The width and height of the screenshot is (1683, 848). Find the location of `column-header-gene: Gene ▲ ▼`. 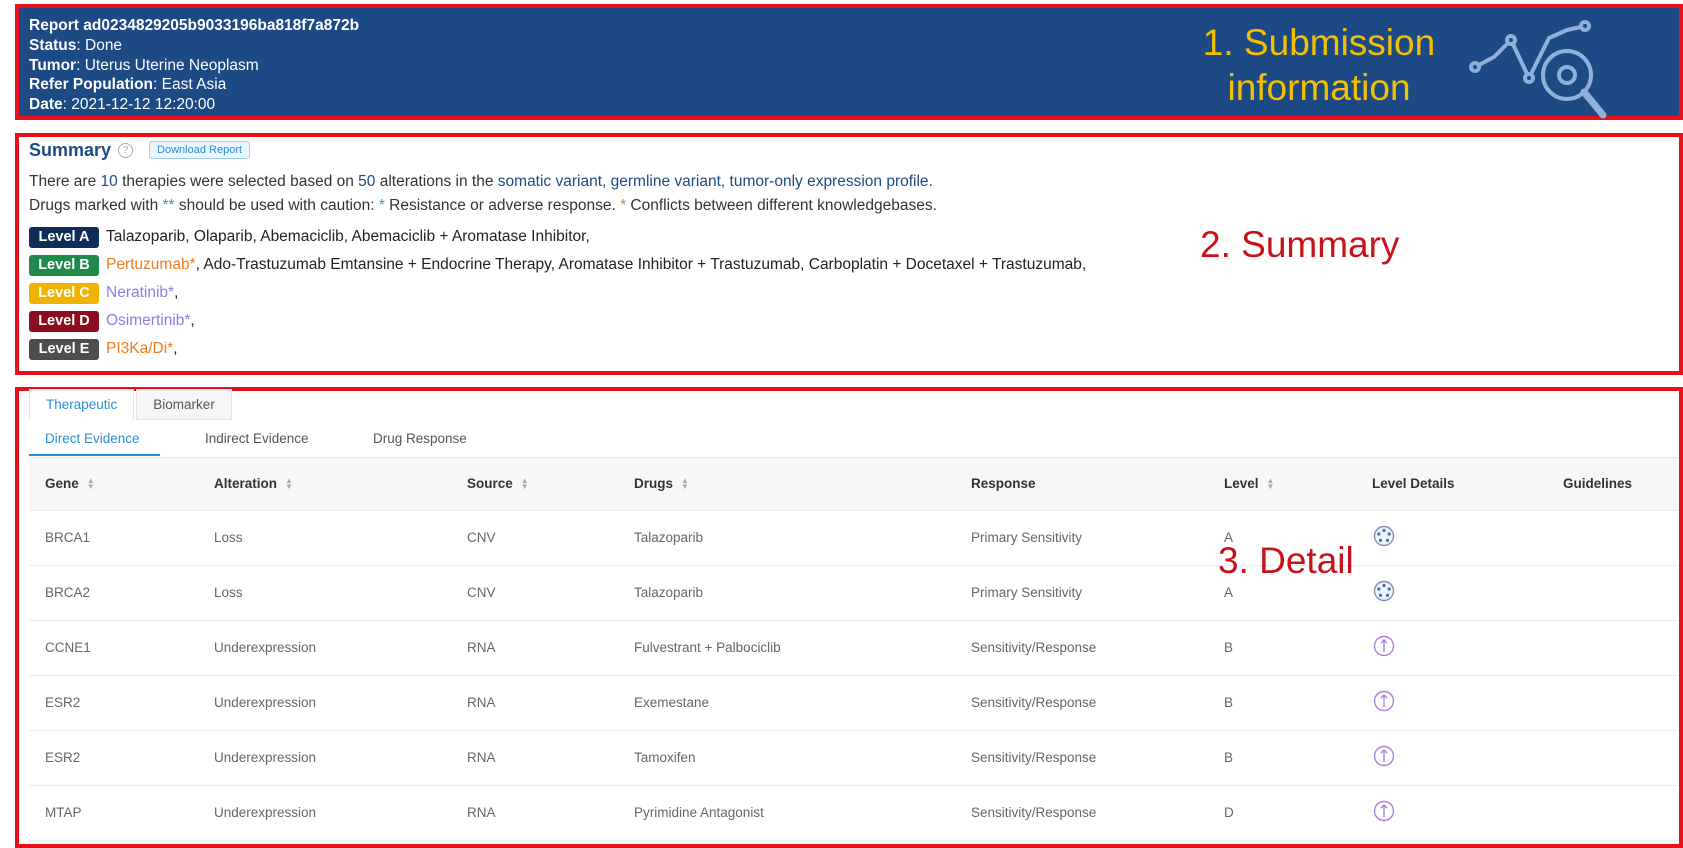

column-header-gene: Gene ▲ ▼ is located at coordinates (70, 483).